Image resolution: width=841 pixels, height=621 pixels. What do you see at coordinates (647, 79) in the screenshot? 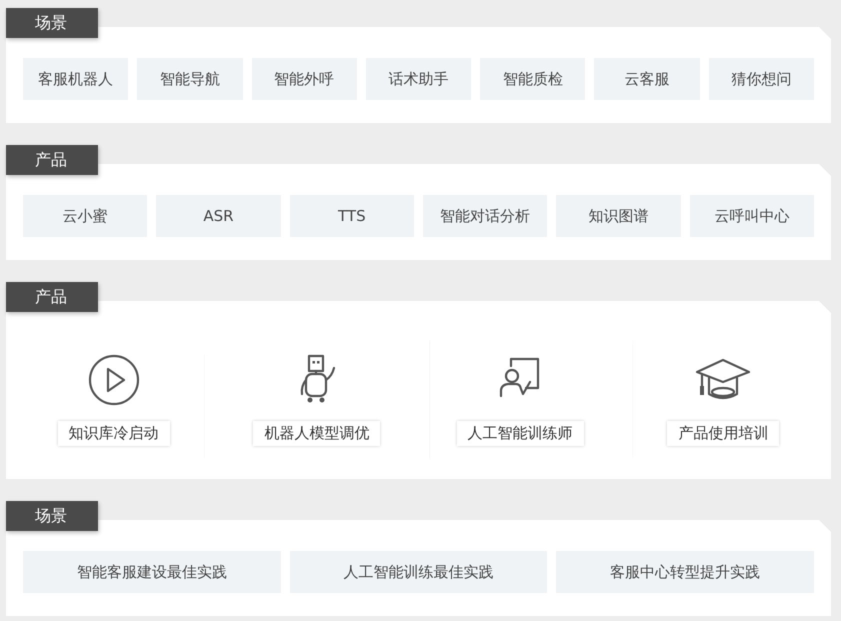
I see `tag-button: 云客服` at bounding box center [647, 79].